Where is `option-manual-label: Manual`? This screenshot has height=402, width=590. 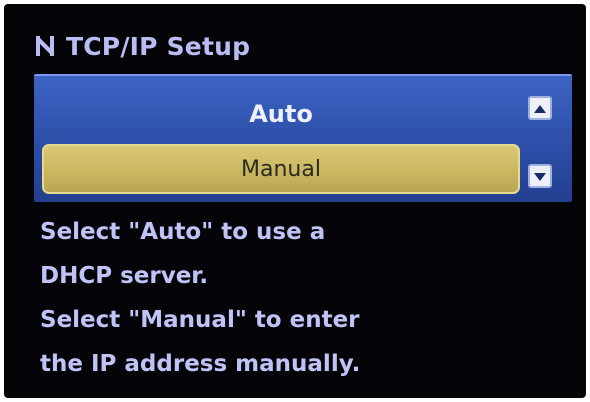
option-manual-label: Manual is located at coordinates (281, 169).